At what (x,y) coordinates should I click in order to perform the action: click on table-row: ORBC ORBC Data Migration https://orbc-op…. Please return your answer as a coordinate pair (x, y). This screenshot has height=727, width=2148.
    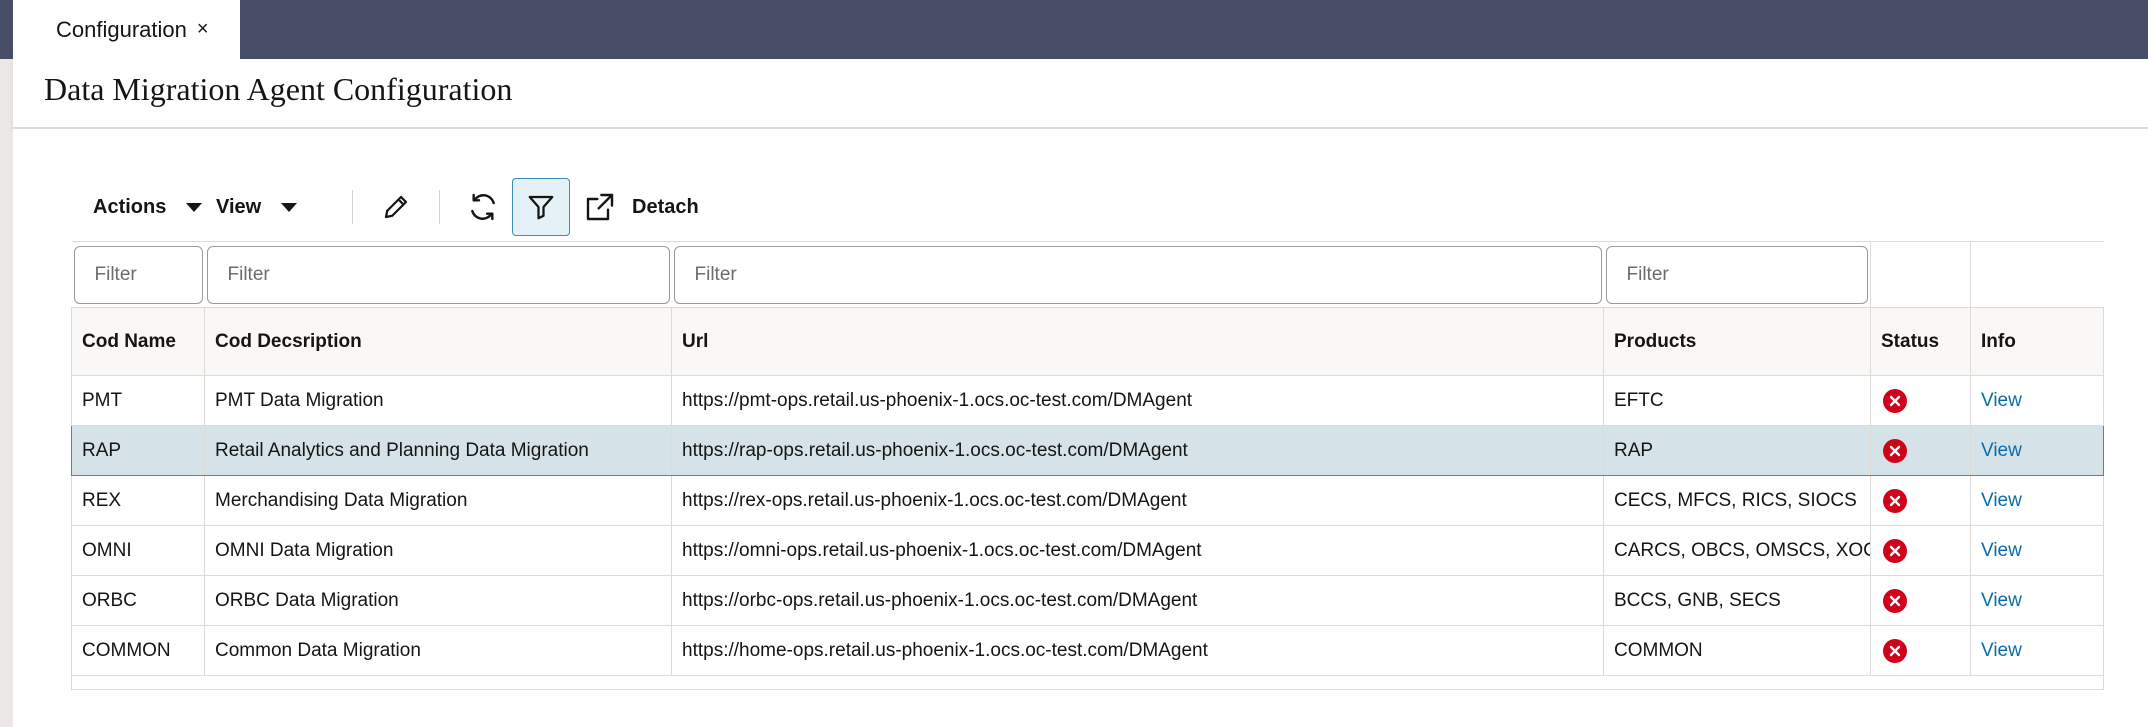
    Looking at the image, I should click on (1087, 600).